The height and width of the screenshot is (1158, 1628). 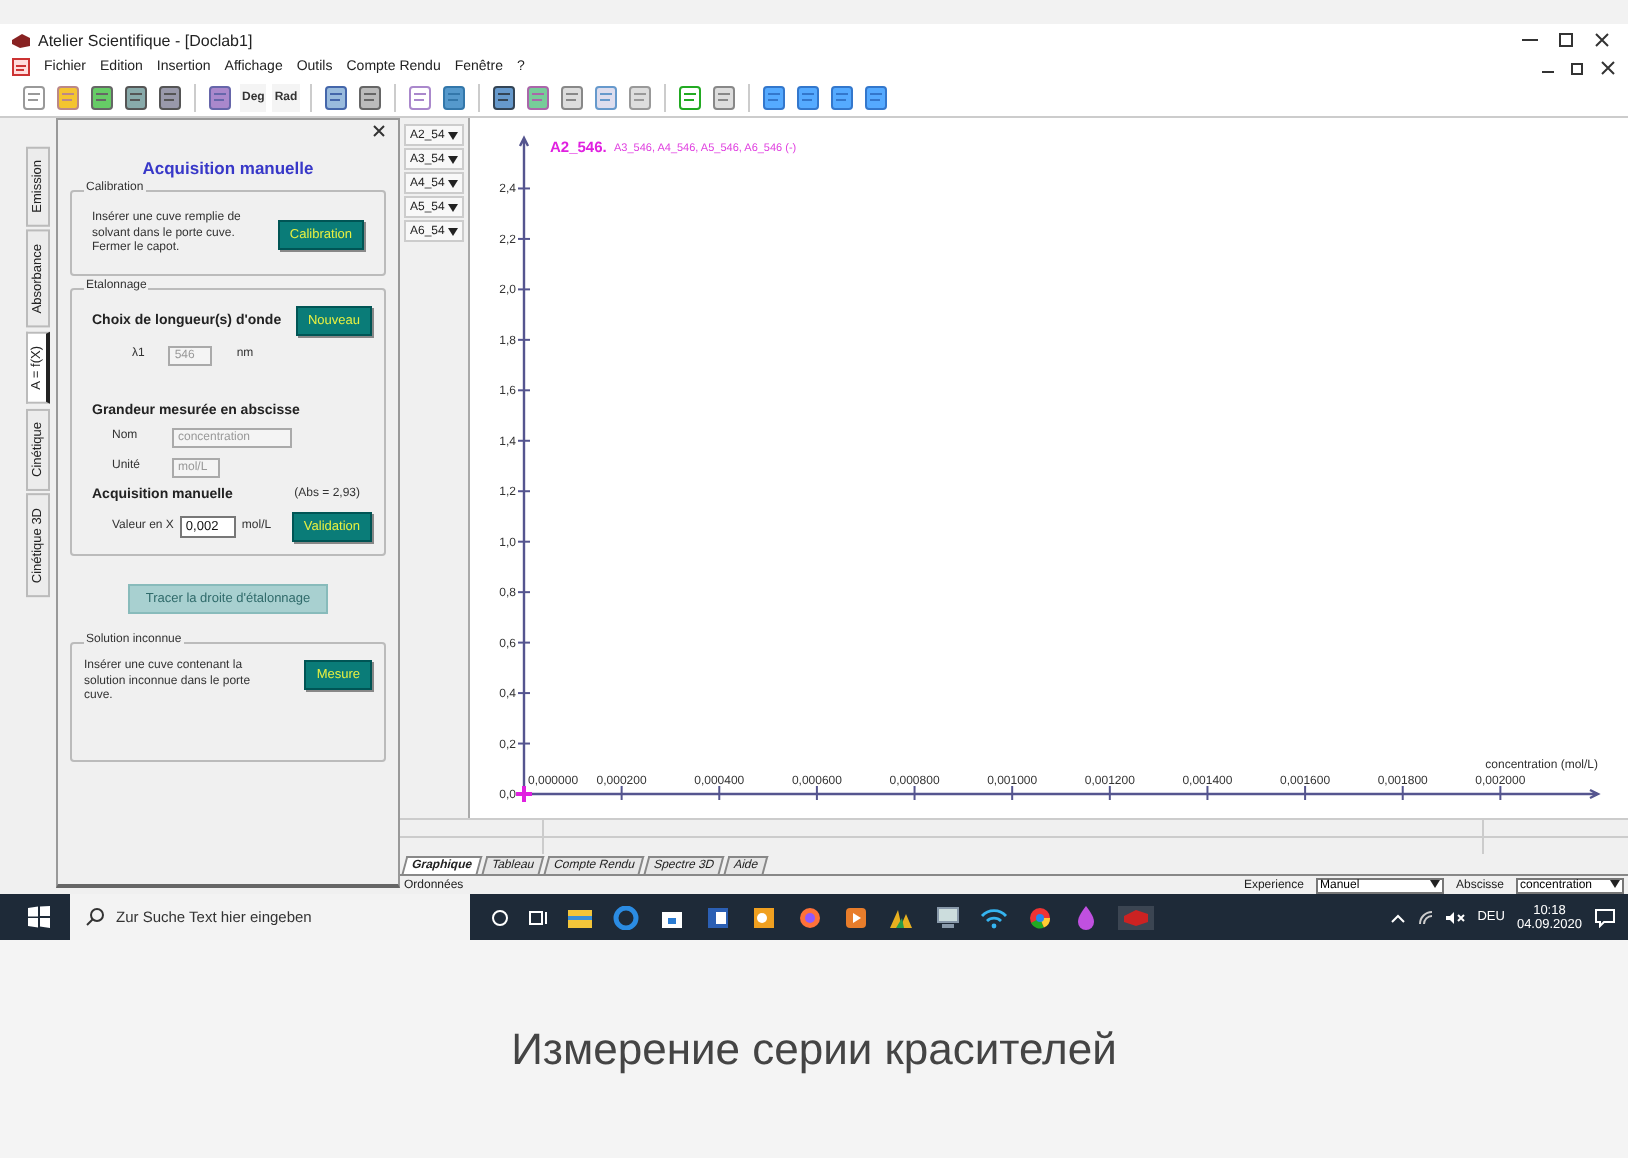 I want to click on start-icon, so click(x=39, y=917).